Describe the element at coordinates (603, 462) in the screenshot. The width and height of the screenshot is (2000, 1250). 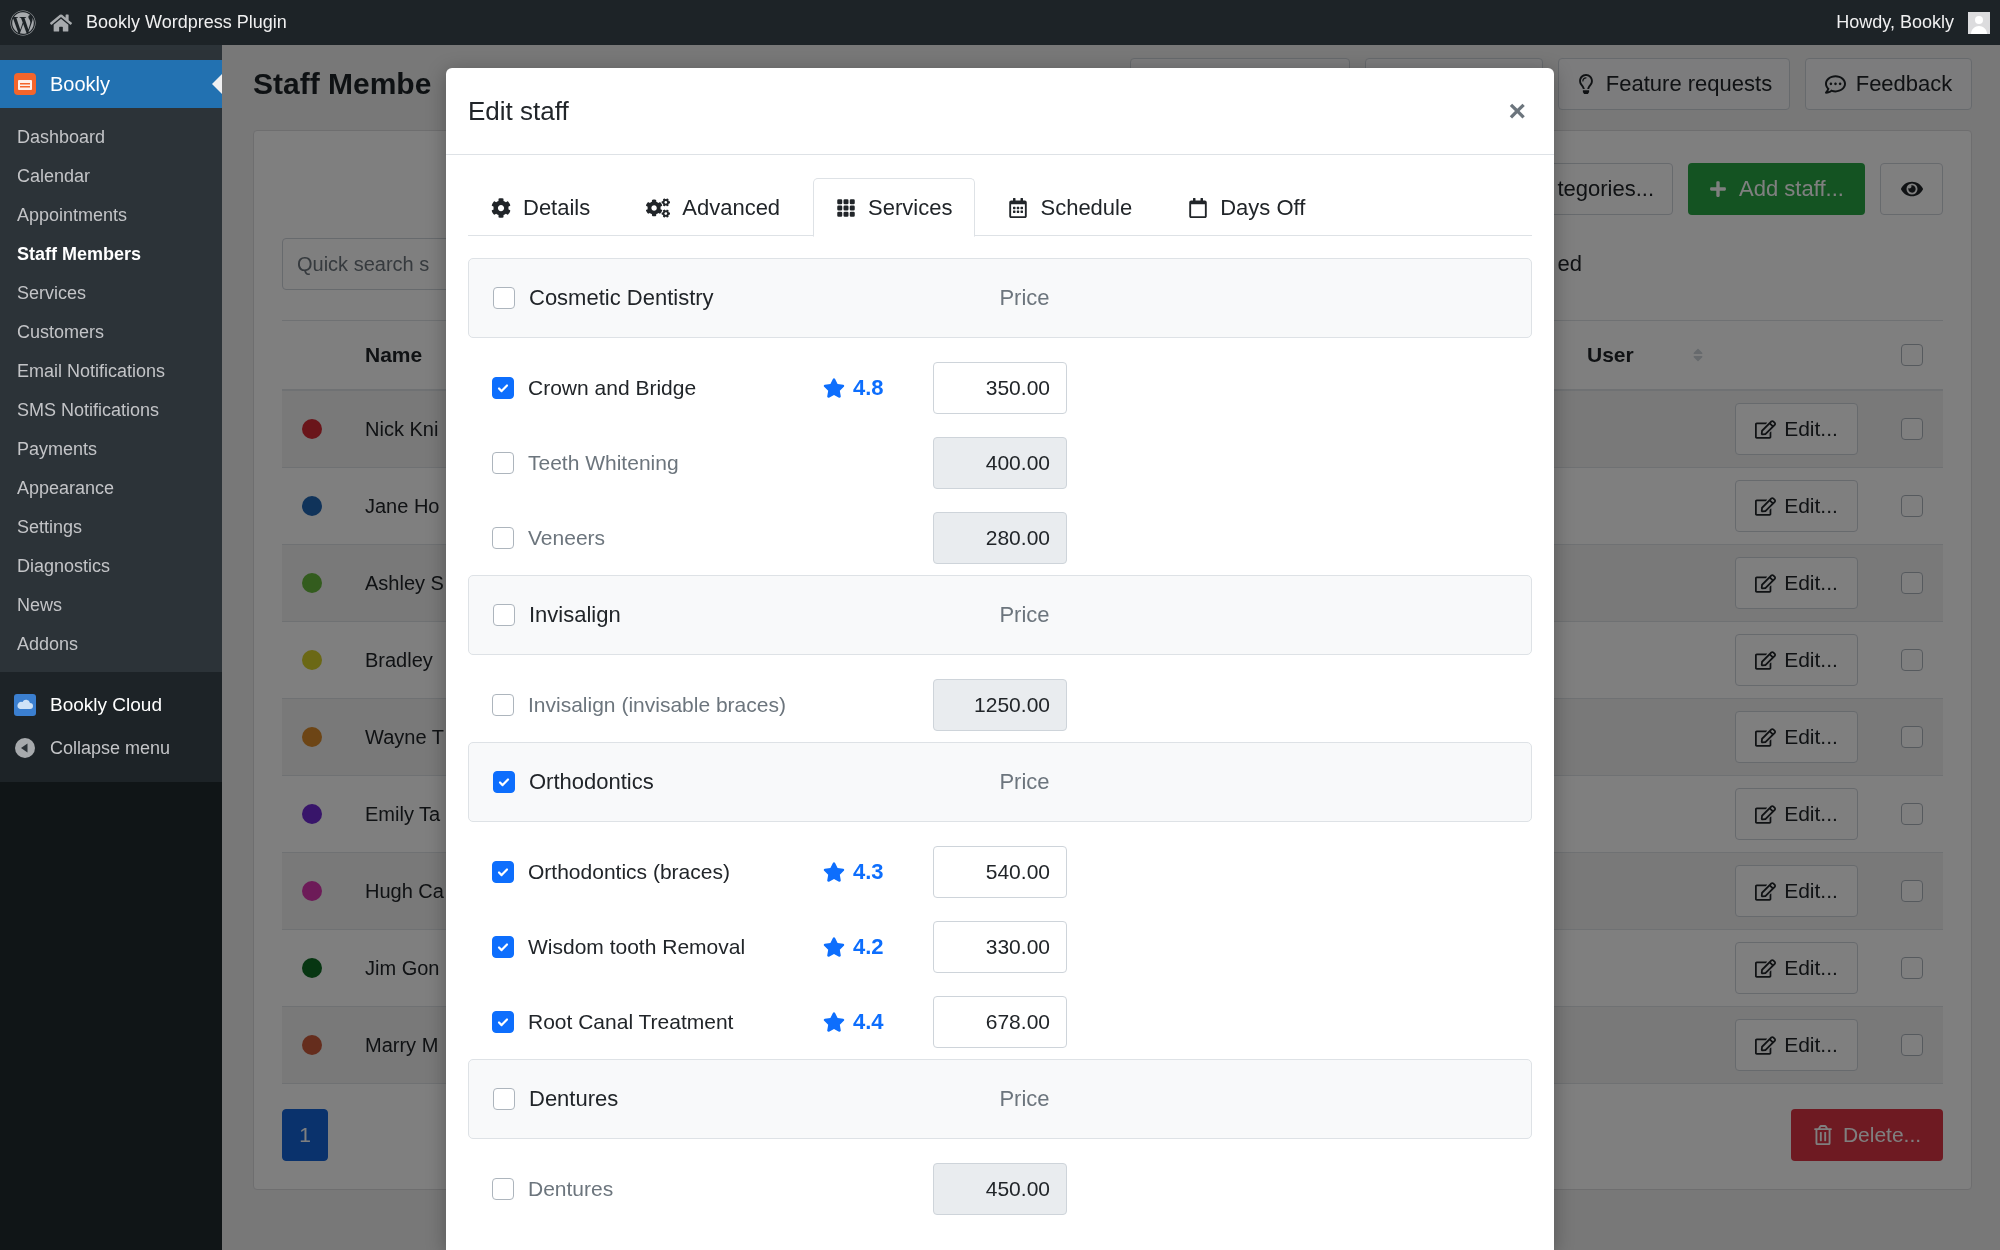
I see `service-name: Teeth Whitening` at that location.